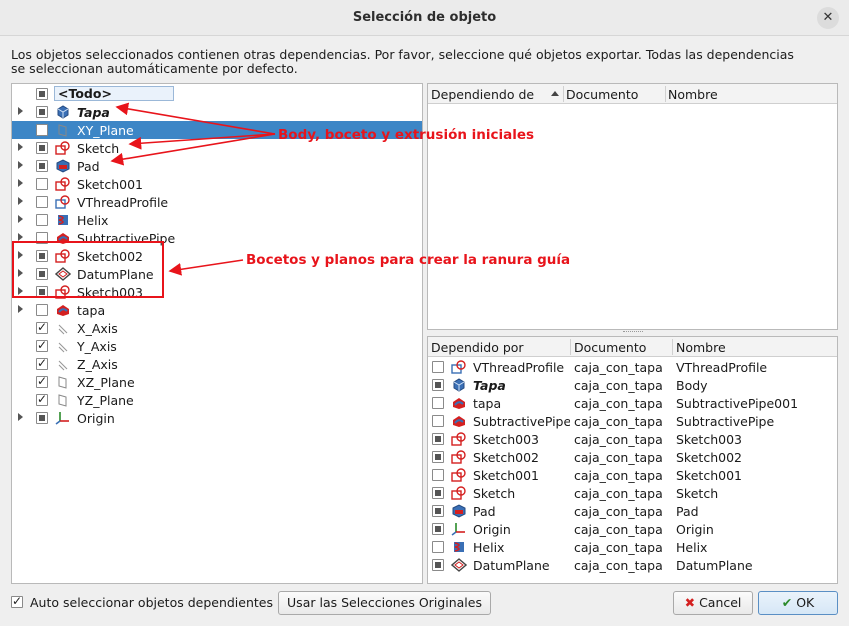  I want to click on tree-item-label: Pad, so click(88, 166).